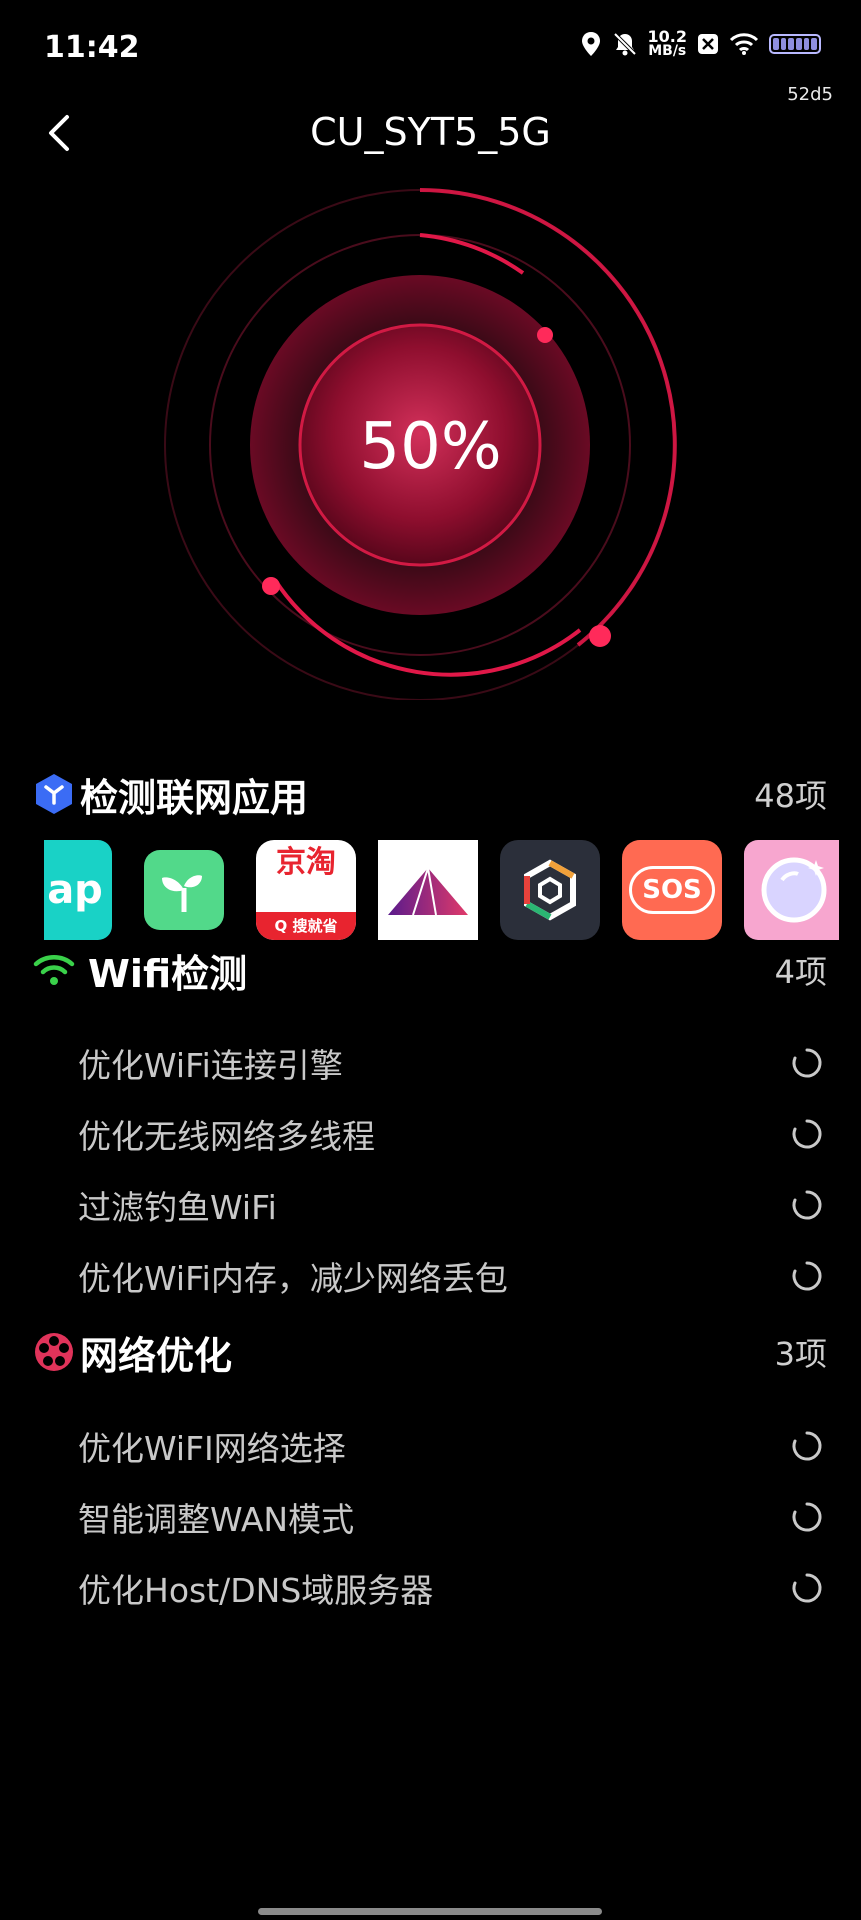 The width and height of the screenshot is (861, 1920). I want to click on network-flower-icon, so click(54, 1352).